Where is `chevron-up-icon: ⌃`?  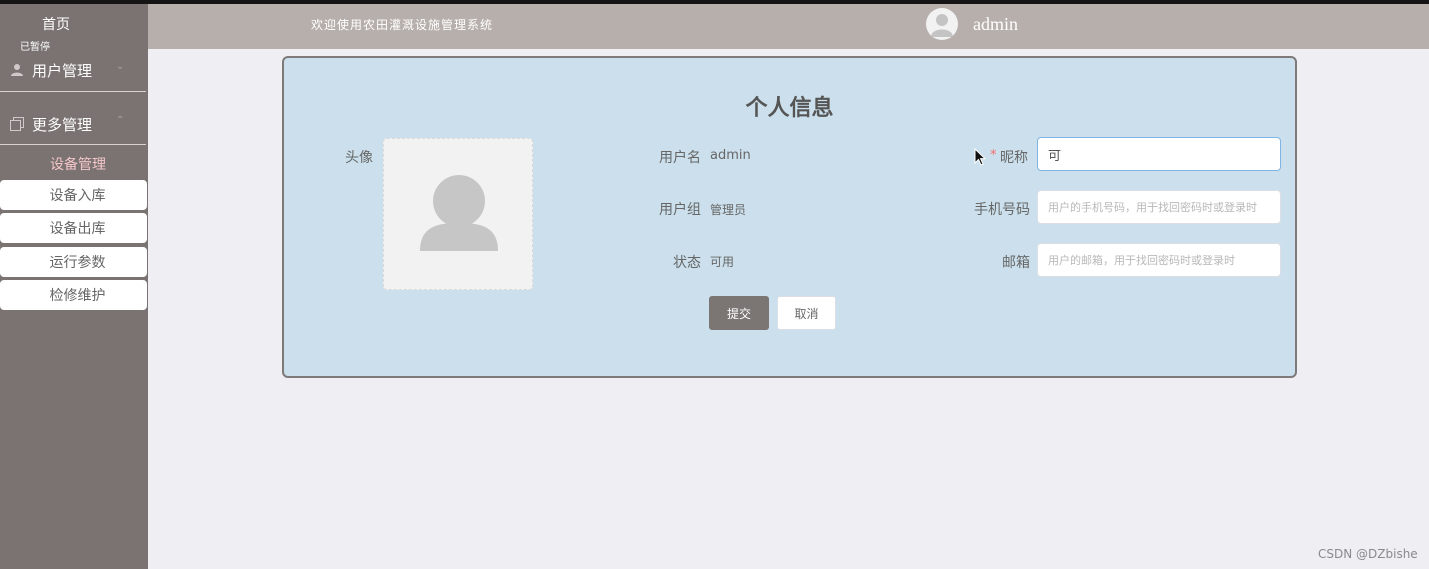 chevron-up-icon: ⌃ is located at coordinates (120, 120).